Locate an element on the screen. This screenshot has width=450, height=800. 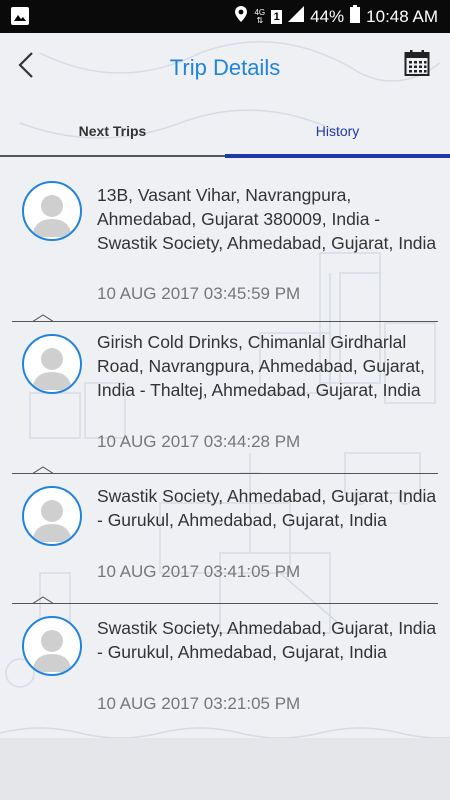
tab-history: History is located at coordinates (337, 131).